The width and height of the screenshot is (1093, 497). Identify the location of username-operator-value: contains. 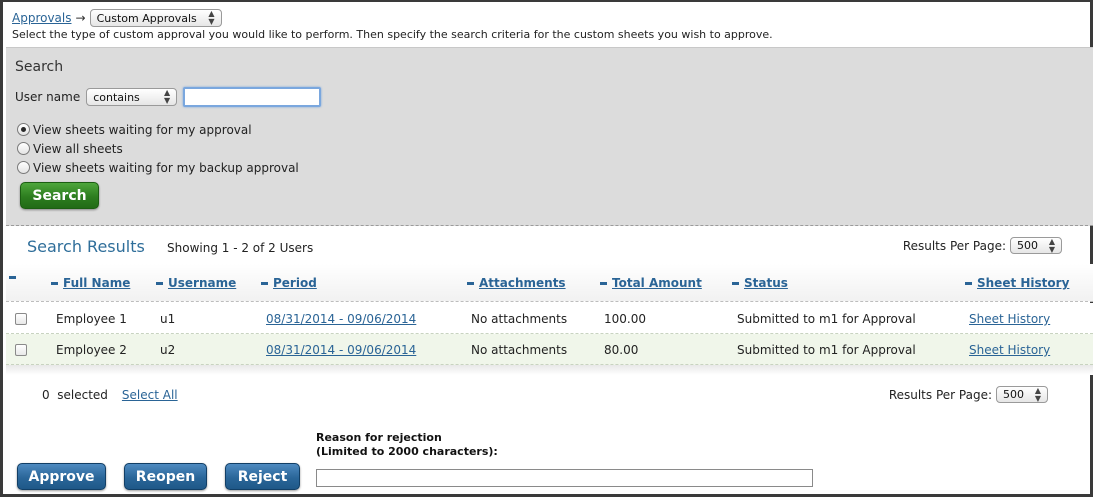
(116, 97).